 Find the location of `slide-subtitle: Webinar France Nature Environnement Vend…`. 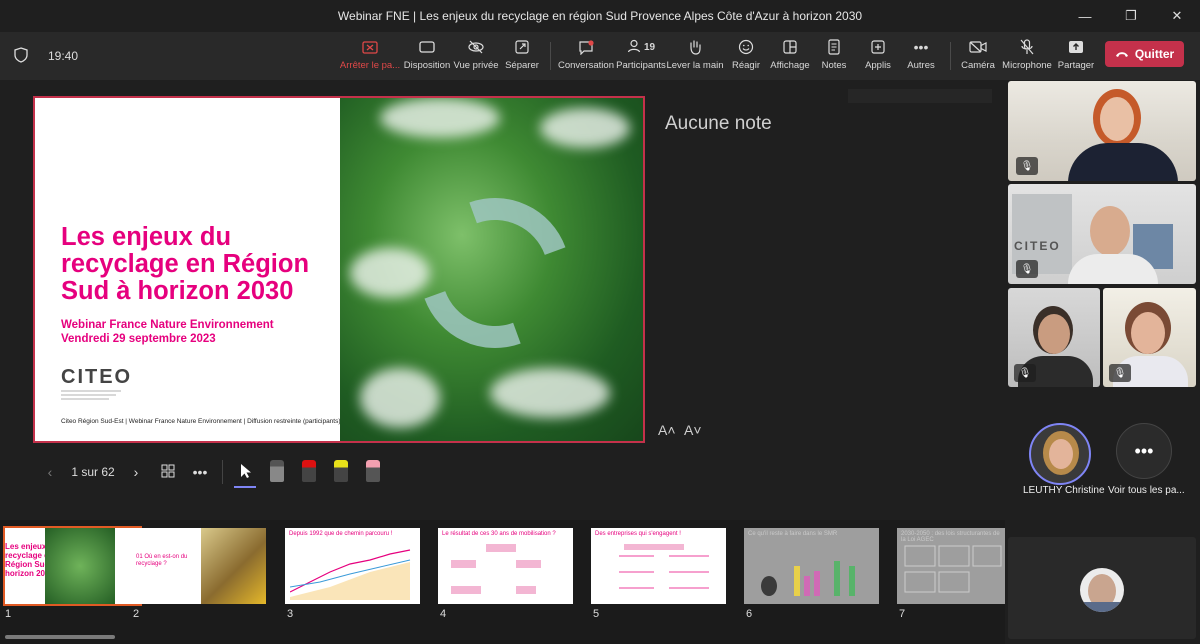

slide-subtitle: Webinar France Nature Environnement Vend… is located at coordinates (167, 332).